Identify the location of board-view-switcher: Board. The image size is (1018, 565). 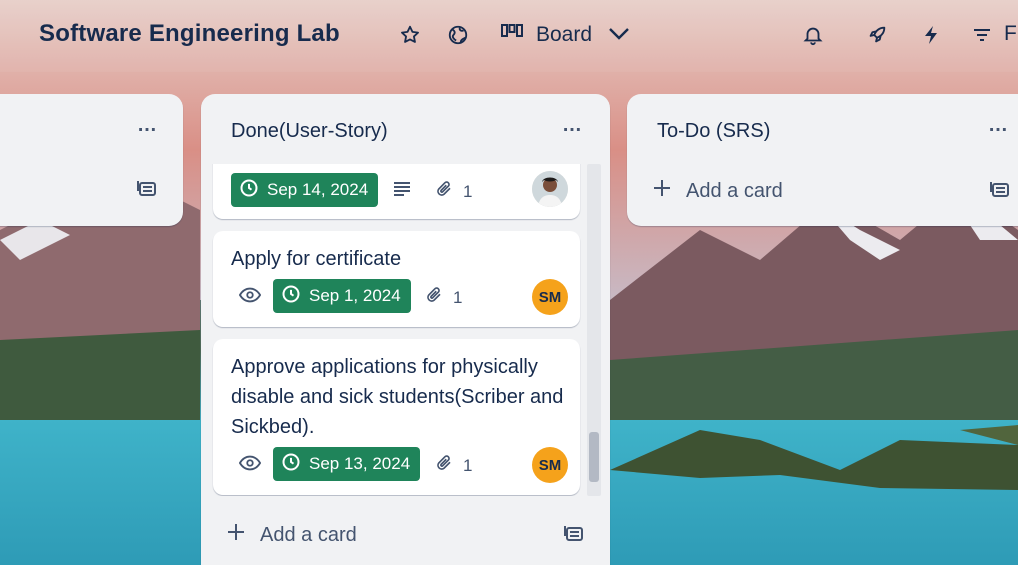
(565, 35).